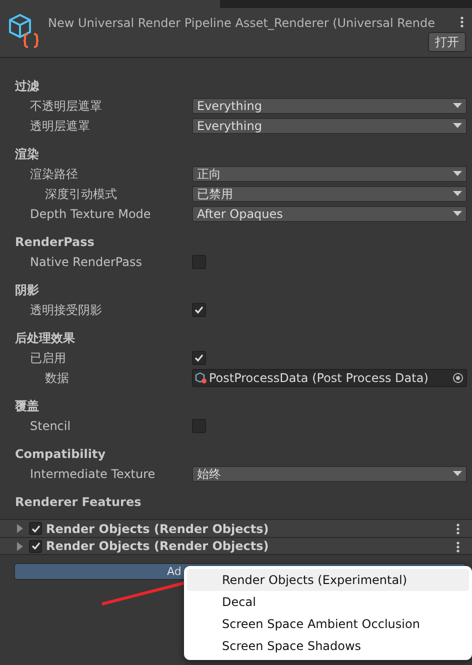 This screenshot has width=472, height=665. I want to click on field-label: 透明层遮罩, so click(60, 126).